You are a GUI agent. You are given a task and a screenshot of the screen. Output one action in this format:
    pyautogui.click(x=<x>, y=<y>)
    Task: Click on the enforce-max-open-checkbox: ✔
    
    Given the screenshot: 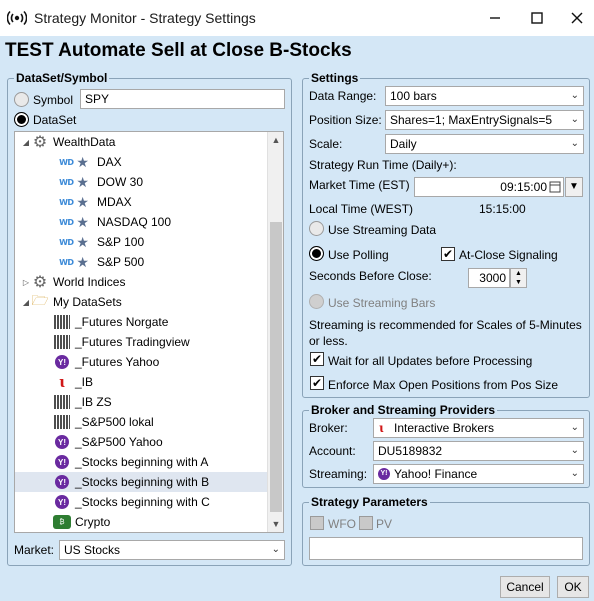 What is the action you would take?
    pyautogui.click(x=317, y=383)
    